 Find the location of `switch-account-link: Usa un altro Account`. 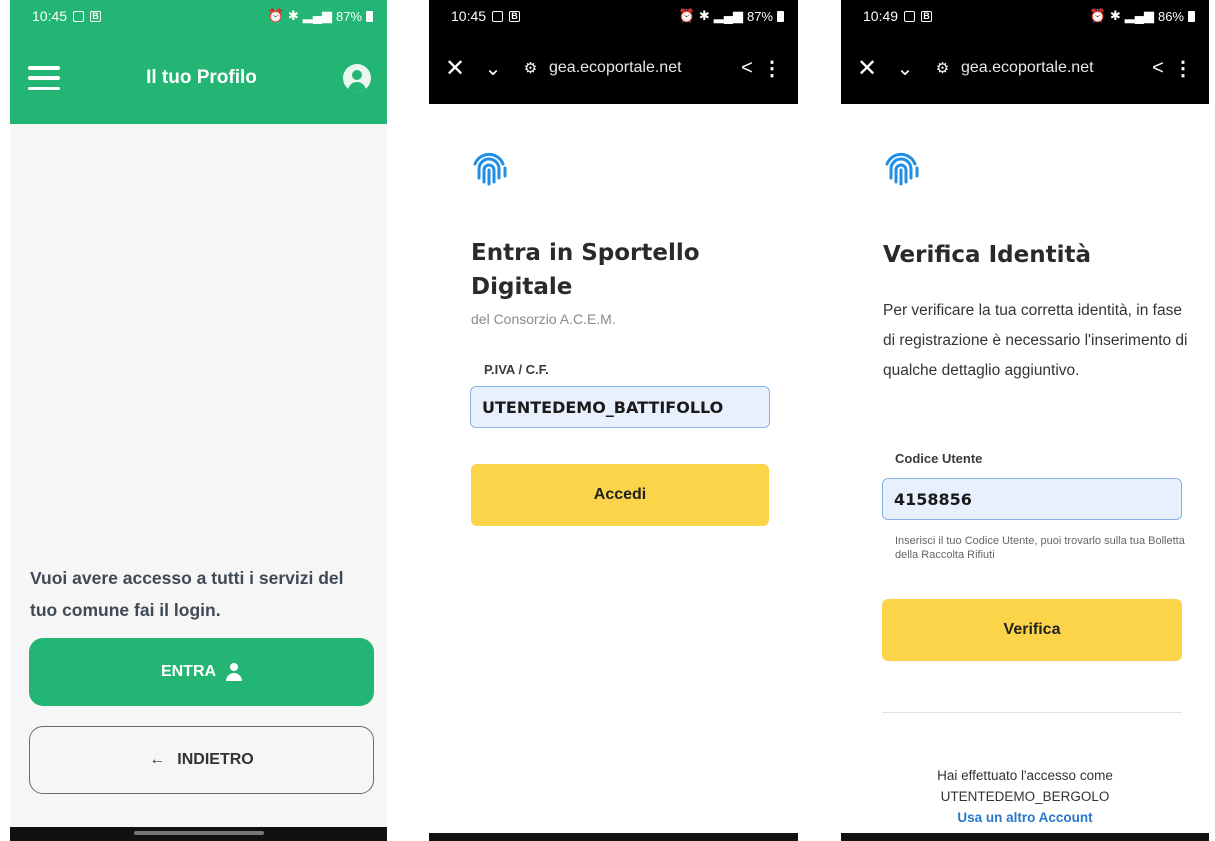

switch-account-link: Usa un altro Account is located at coordinates (1024, 817).